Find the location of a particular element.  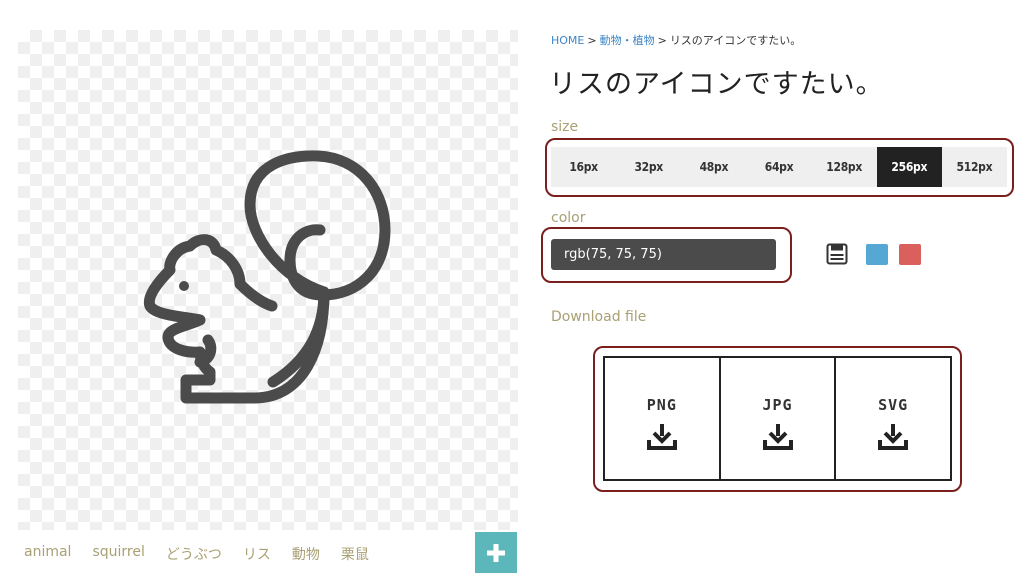

color-swatch-red is located at coordinates (910, 254).